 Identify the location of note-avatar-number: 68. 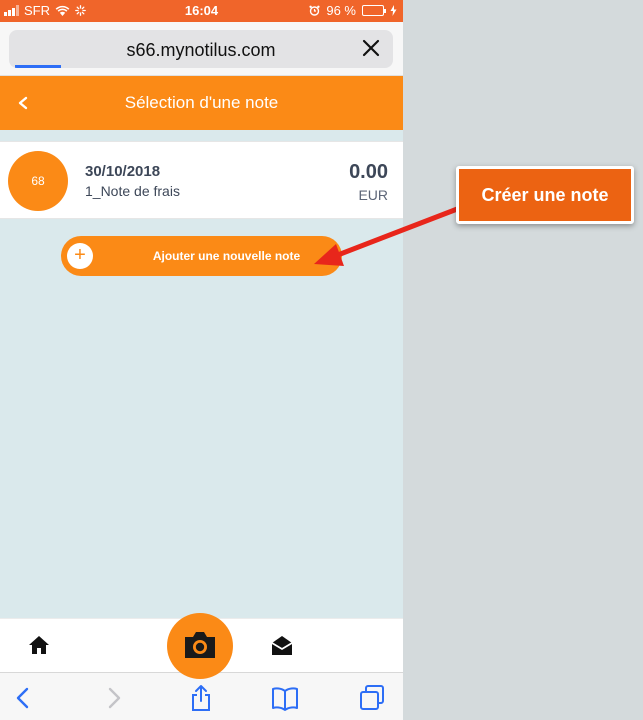
(38, 181).